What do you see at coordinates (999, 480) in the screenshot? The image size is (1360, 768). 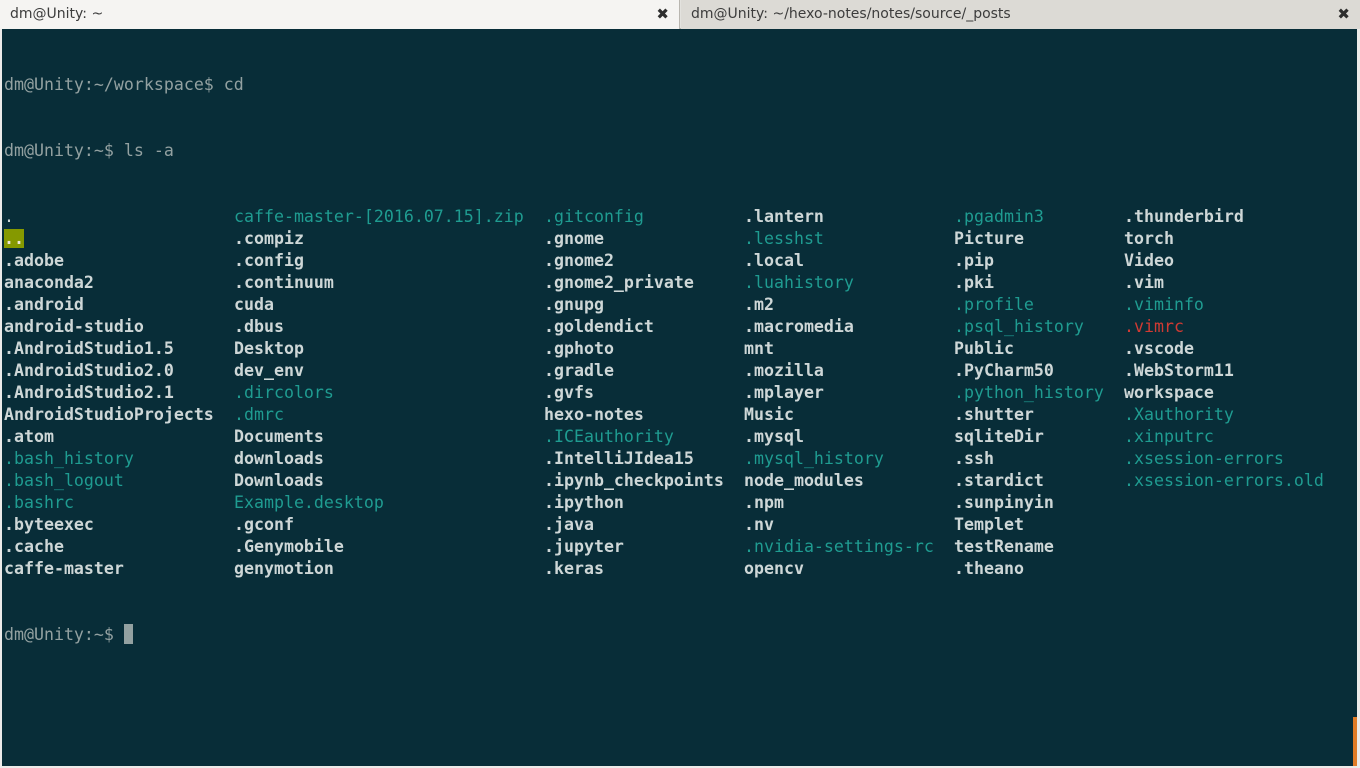 I see `file-entry: .stardict` at bounding box center [999, 480].